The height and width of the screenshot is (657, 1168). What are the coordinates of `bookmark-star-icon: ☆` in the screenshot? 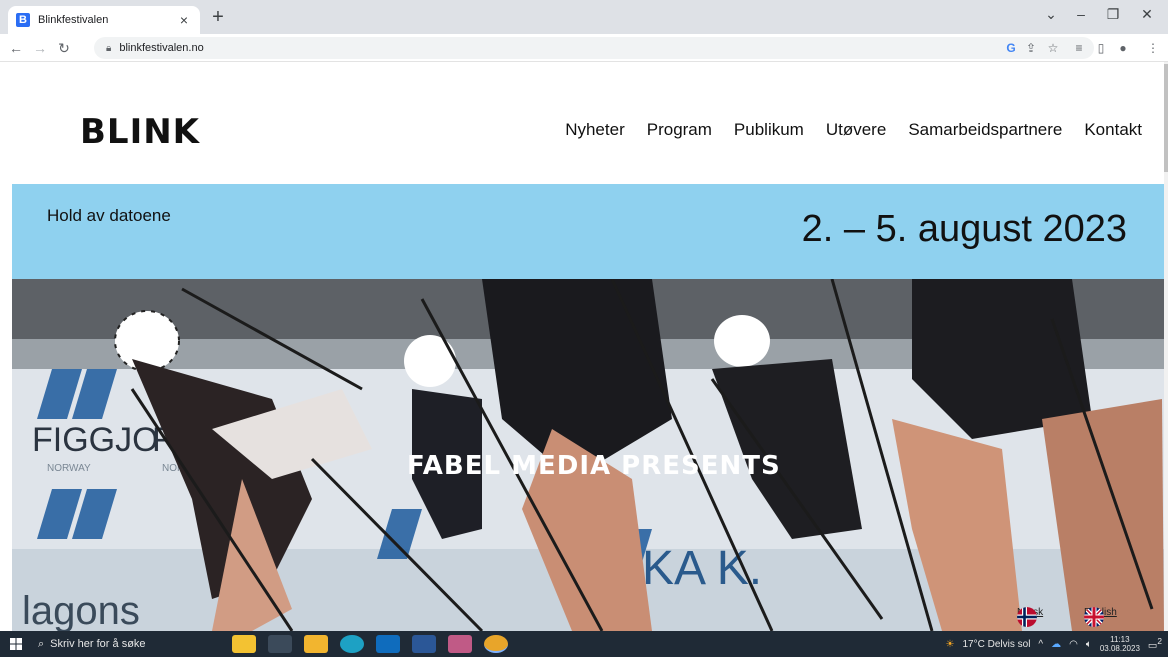 It's located at (1053, 48).